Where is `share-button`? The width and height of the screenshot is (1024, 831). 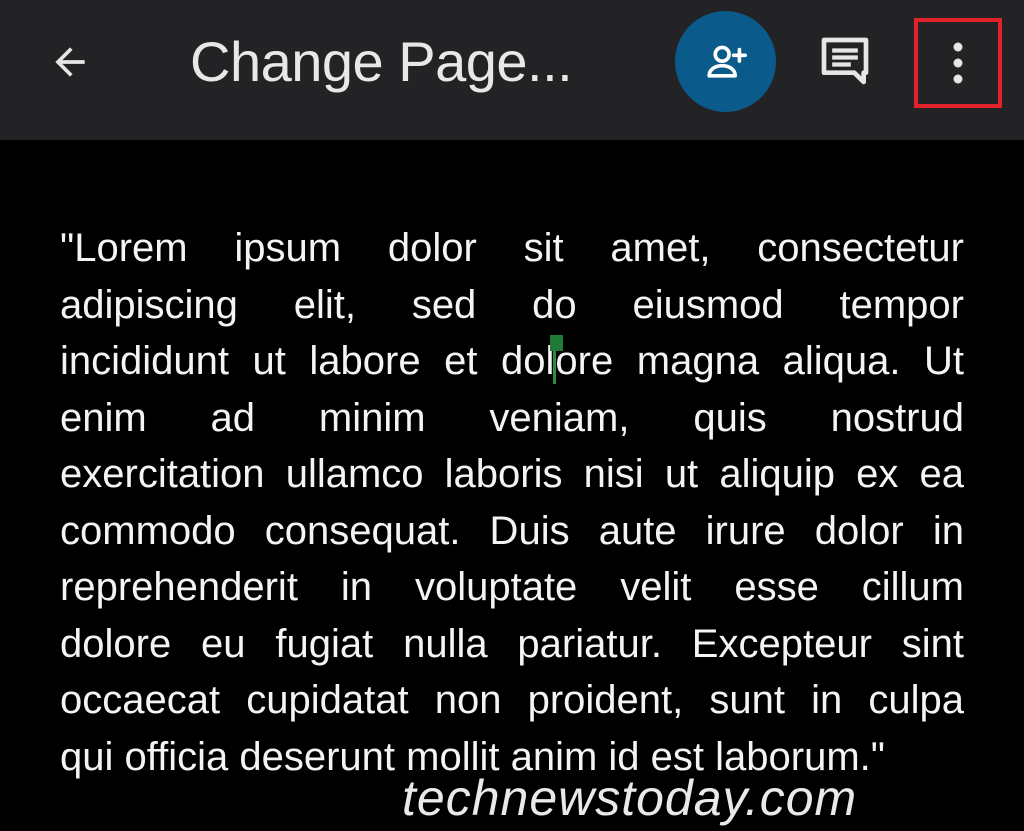 share-button is located at coordinates (725, 61).